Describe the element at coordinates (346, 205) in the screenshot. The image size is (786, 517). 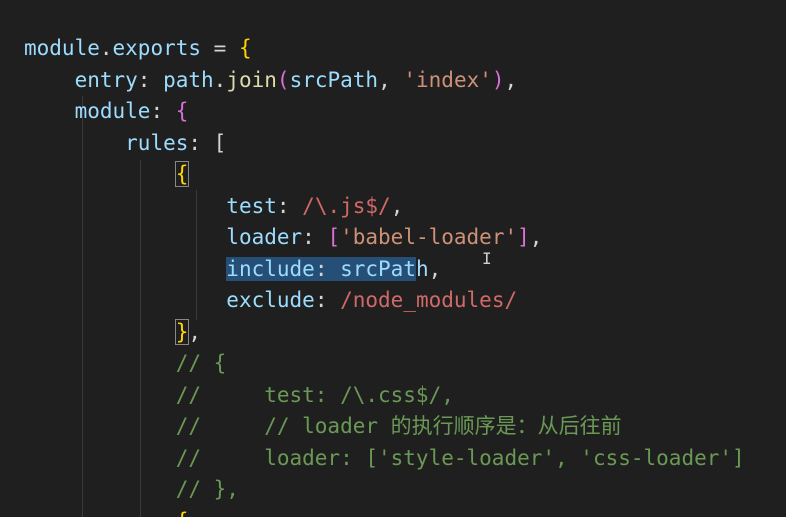
I see `code-token: /\.js$/` at that location.